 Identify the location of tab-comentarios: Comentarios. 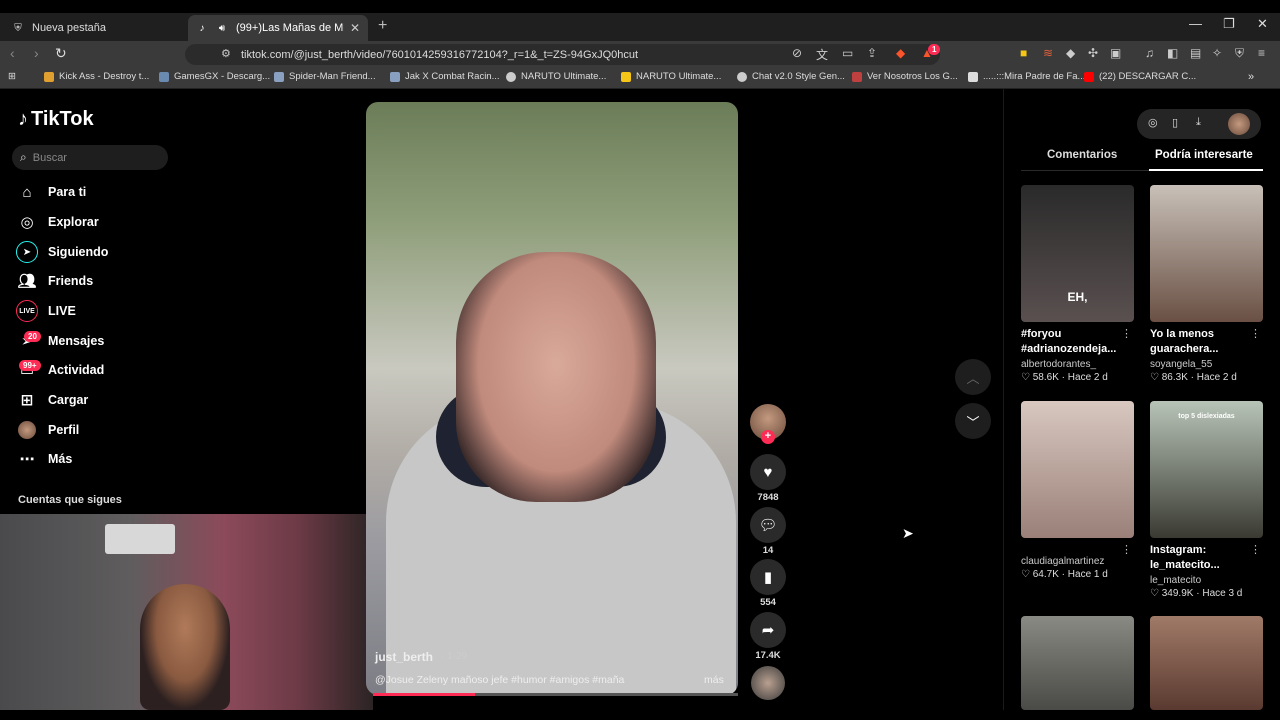
(1082, 155).